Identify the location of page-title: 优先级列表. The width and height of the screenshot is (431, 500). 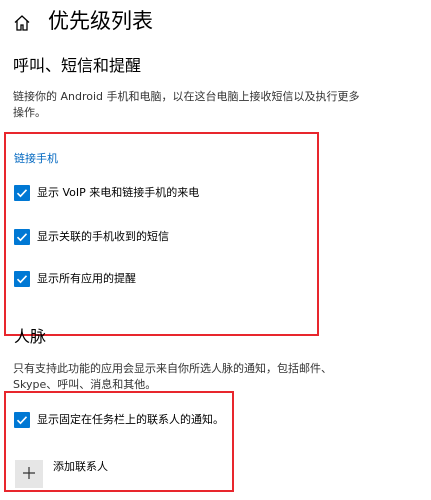
(100, 21).